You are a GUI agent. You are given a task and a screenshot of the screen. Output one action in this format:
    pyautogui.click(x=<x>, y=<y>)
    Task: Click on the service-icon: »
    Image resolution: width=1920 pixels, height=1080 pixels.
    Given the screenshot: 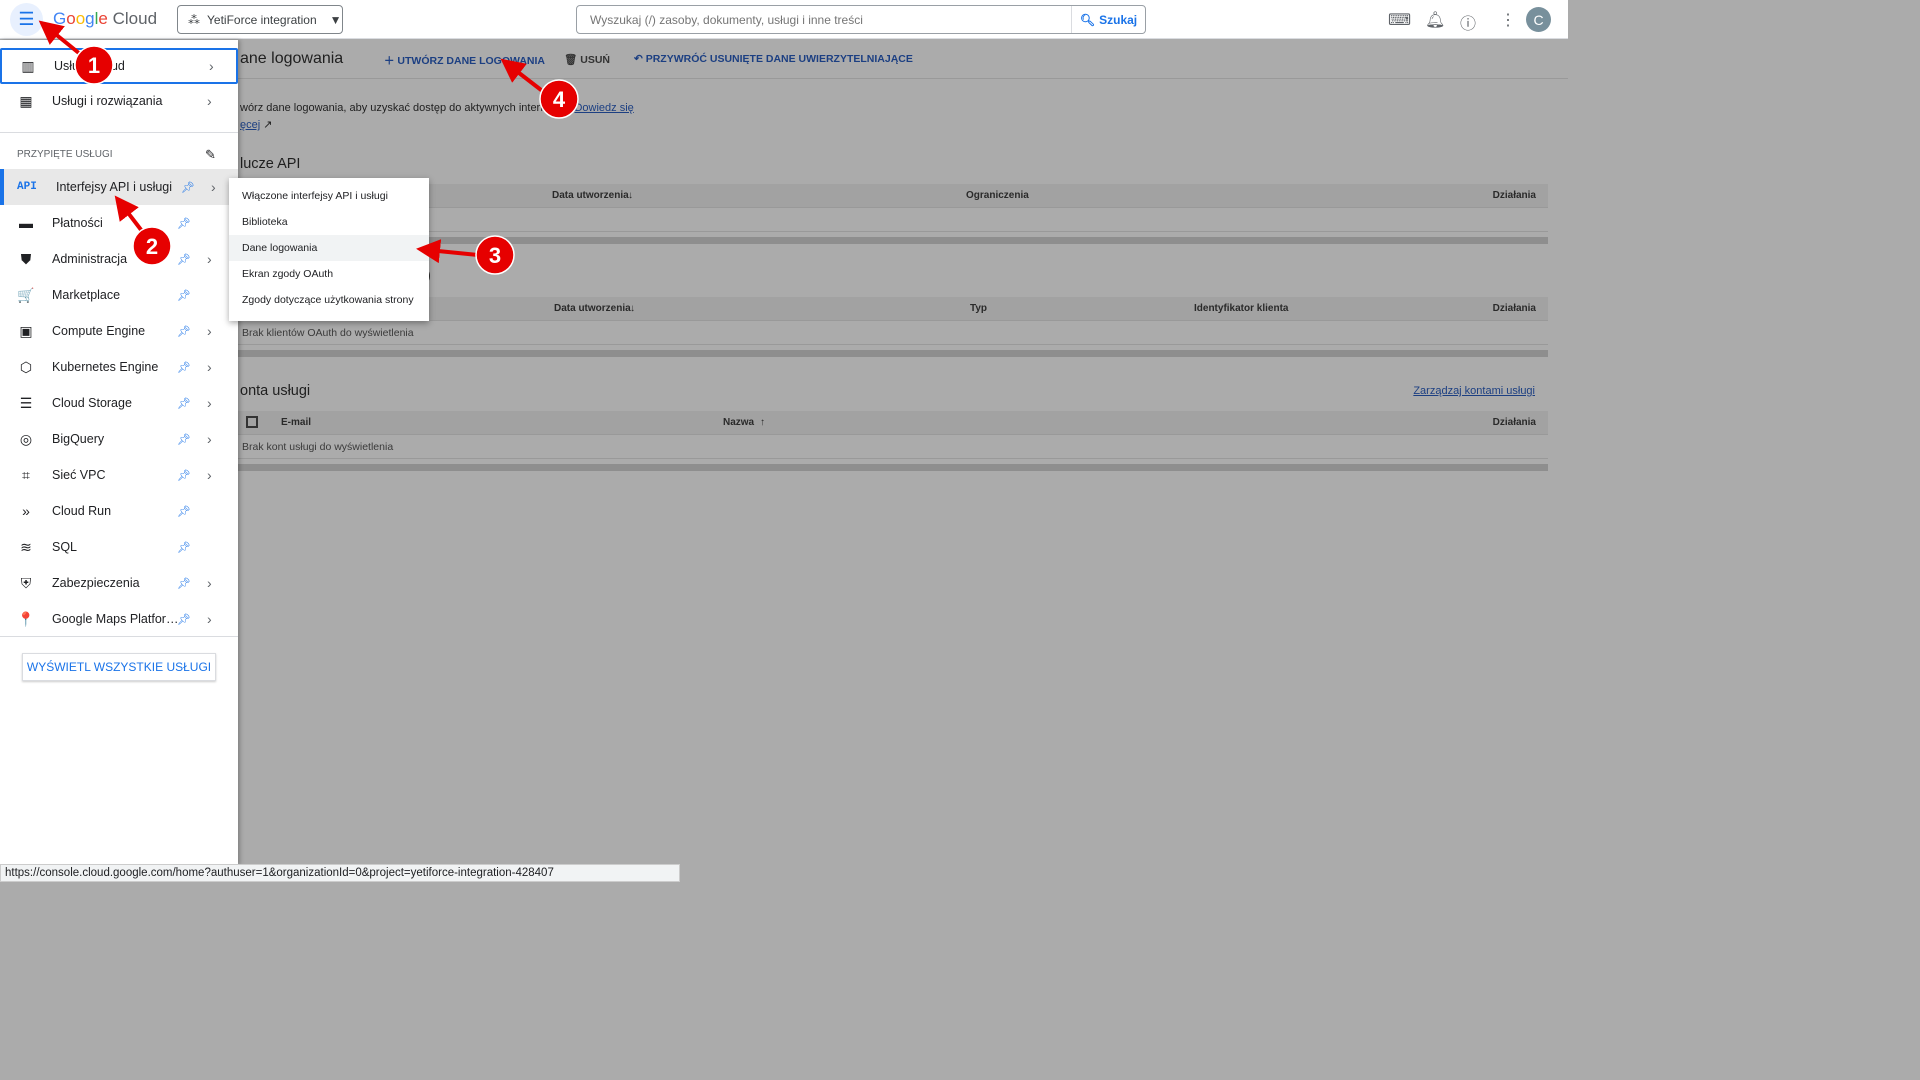 What is the action you would take?
    pyautogui.click(x=26, y=511)
    